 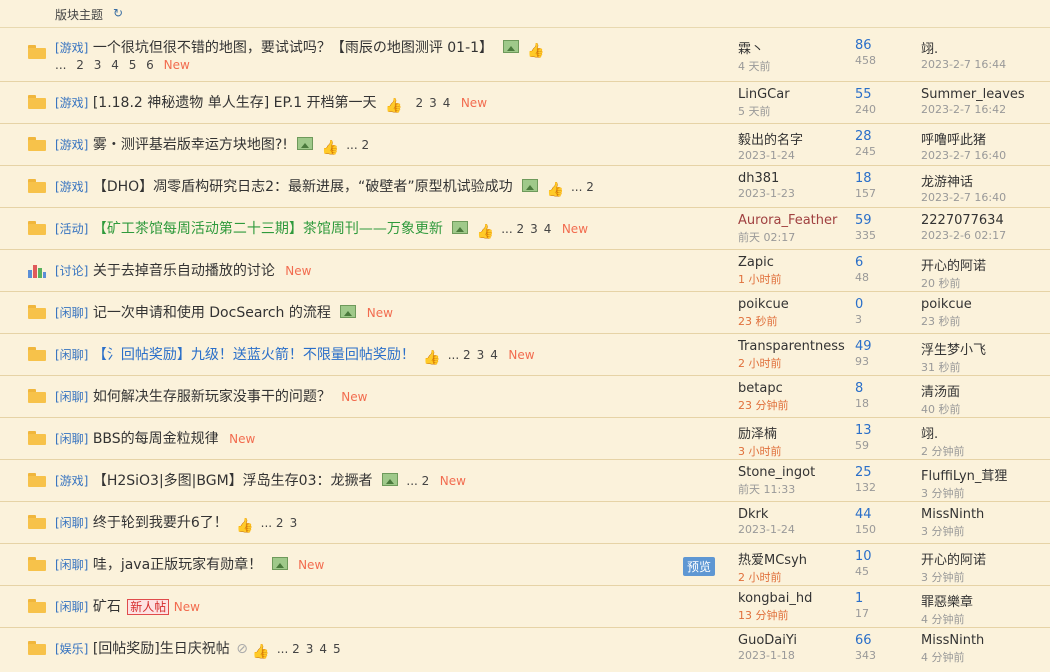 What do you see at coordinates (156, 439) in the screenshot?
I see `thread-title-link: BBS的每周金粒规律` at bounding box center [156, 439].